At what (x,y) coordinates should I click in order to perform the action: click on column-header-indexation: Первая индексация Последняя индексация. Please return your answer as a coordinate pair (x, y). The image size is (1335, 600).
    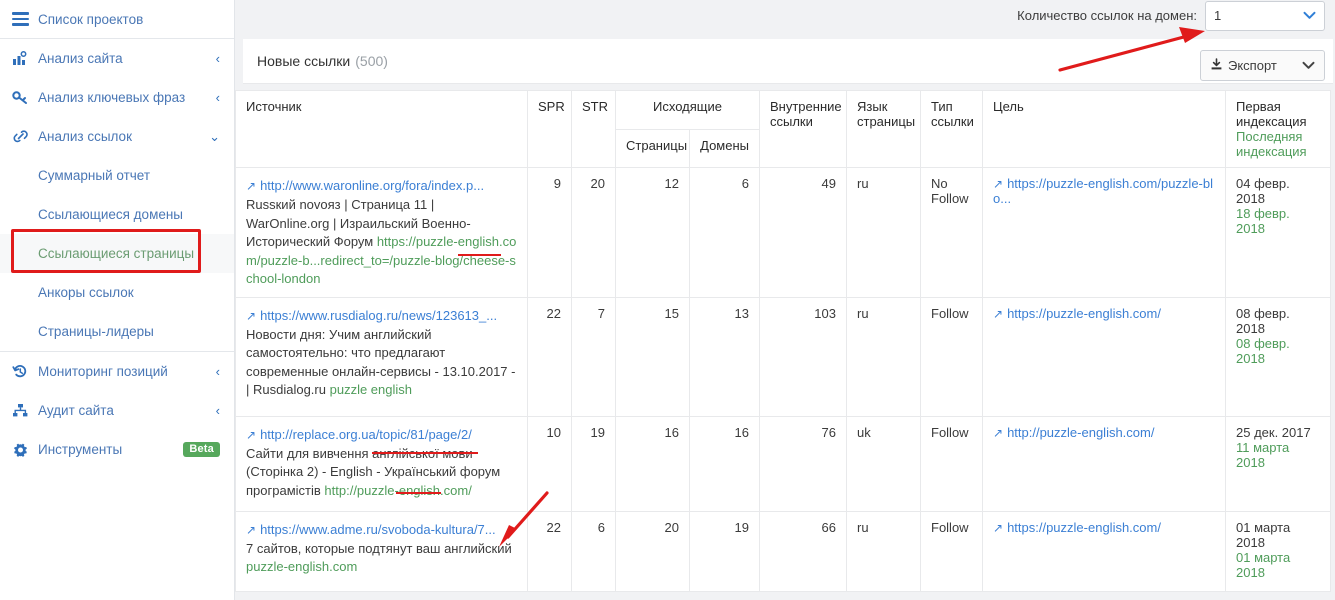
    Looking at the image, I should click on (1278, 129).